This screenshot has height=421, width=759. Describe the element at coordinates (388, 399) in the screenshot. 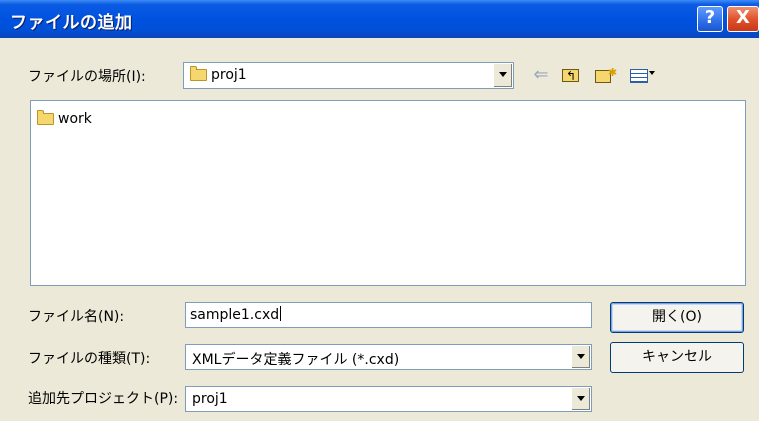

I see `project-dropdown: proj1` at that location.